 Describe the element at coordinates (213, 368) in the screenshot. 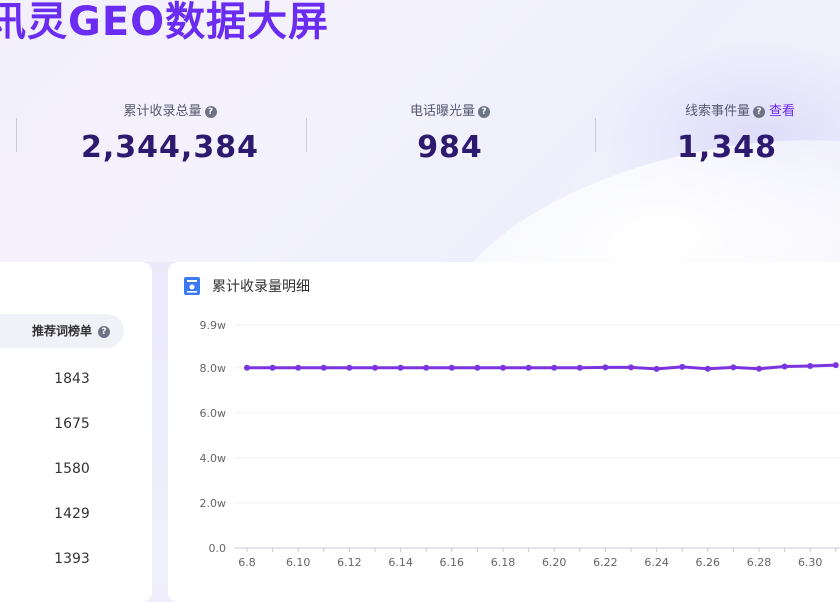

I see `y-tick-label: 8.0w` at that location.